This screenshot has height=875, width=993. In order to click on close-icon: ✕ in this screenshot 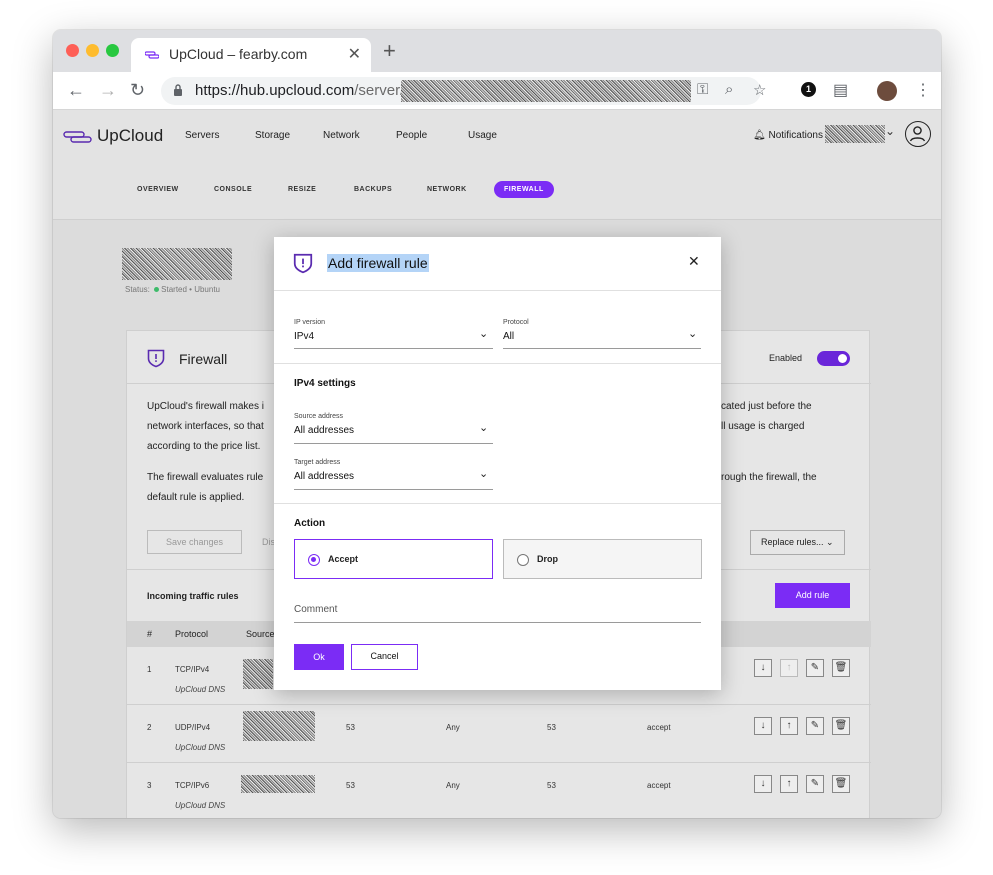, I will do `click(694, 261)`.